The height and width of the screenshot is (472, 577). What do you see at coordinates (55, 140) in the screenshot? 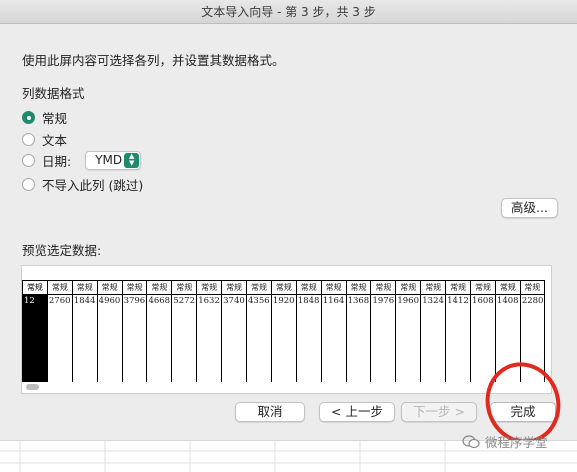
I see `radio-text-label: 文本` at bounding box center [55, 140].